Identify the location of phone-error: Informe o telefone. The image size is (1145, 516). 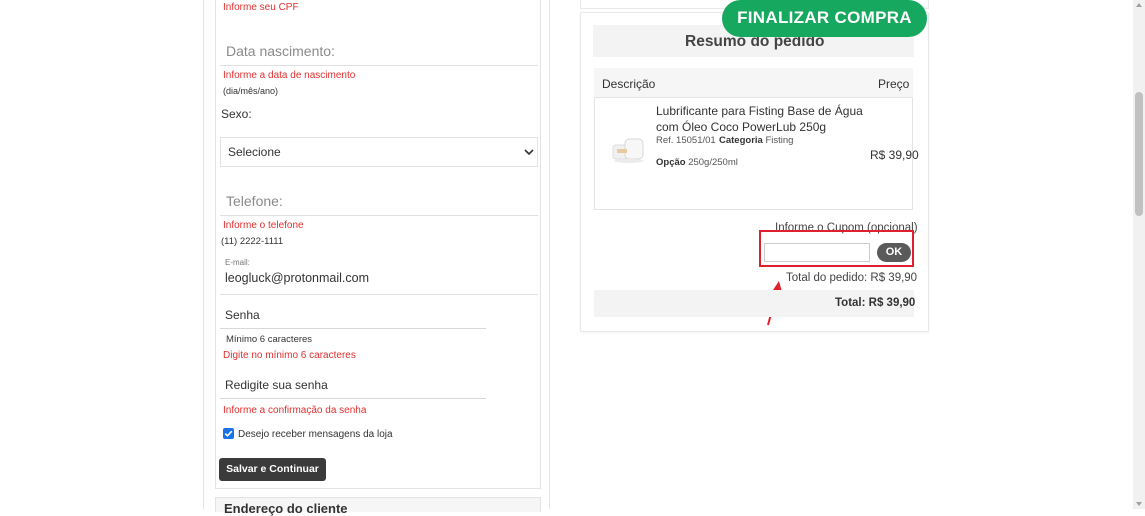
(263, 225).